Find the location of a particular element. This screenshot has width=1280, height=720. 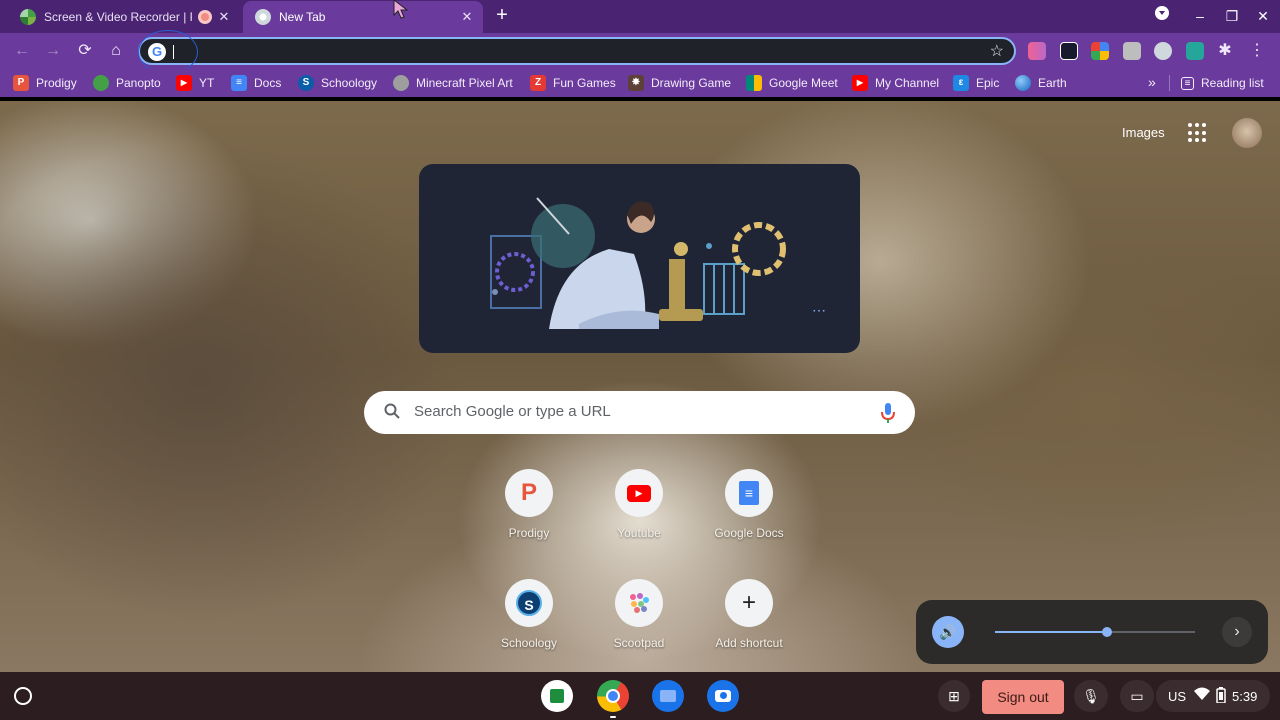

search-icon is located at coordinates (392, 411).